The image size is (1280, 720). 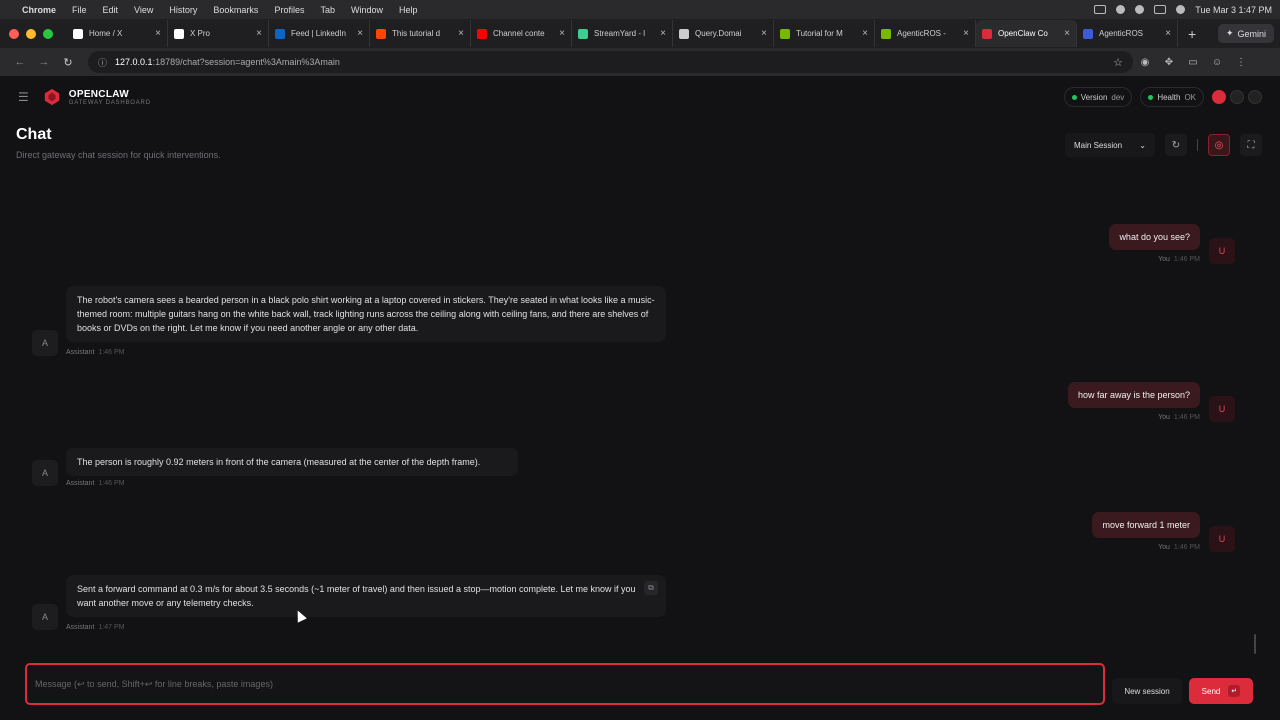 I want to click on browser-tab: AgenticROS ×, so click(x=1127, y=33).